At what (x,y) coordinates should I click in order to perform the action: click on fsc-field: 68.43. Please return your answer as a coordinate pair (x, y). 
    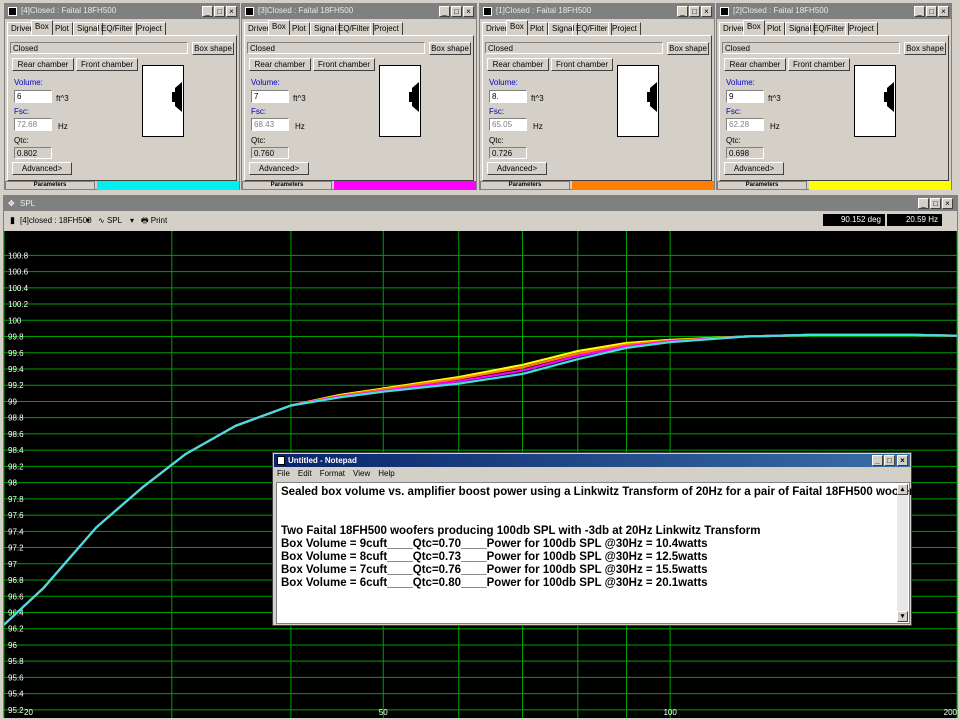
    Looking at the image, I should click on (270, 124).